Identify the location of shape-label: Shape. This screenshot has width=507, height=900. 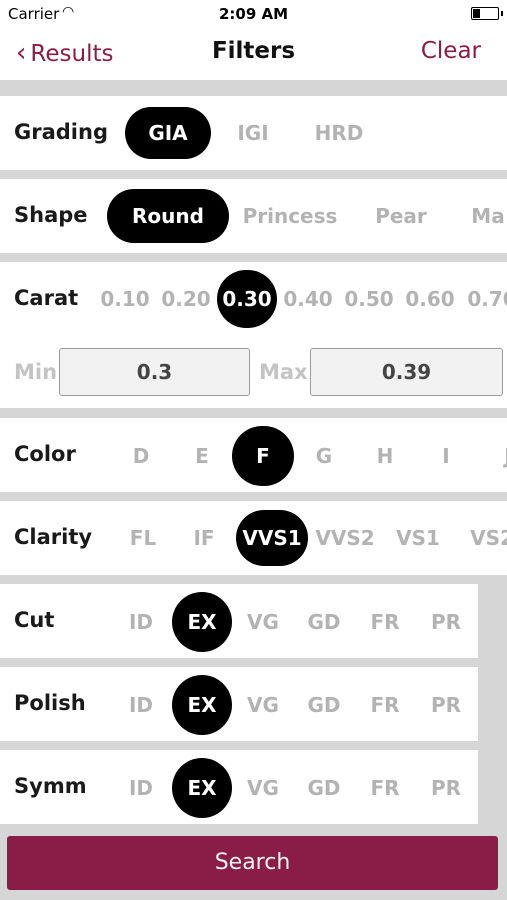
(51, 215).